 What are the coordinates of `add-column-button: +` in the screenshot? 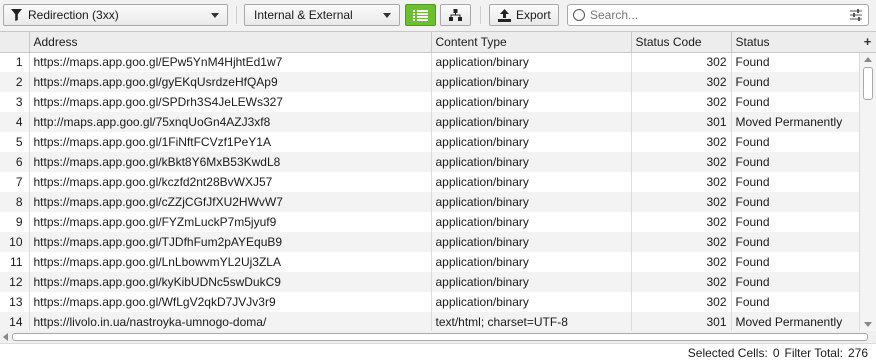 It's located at (867, 42).